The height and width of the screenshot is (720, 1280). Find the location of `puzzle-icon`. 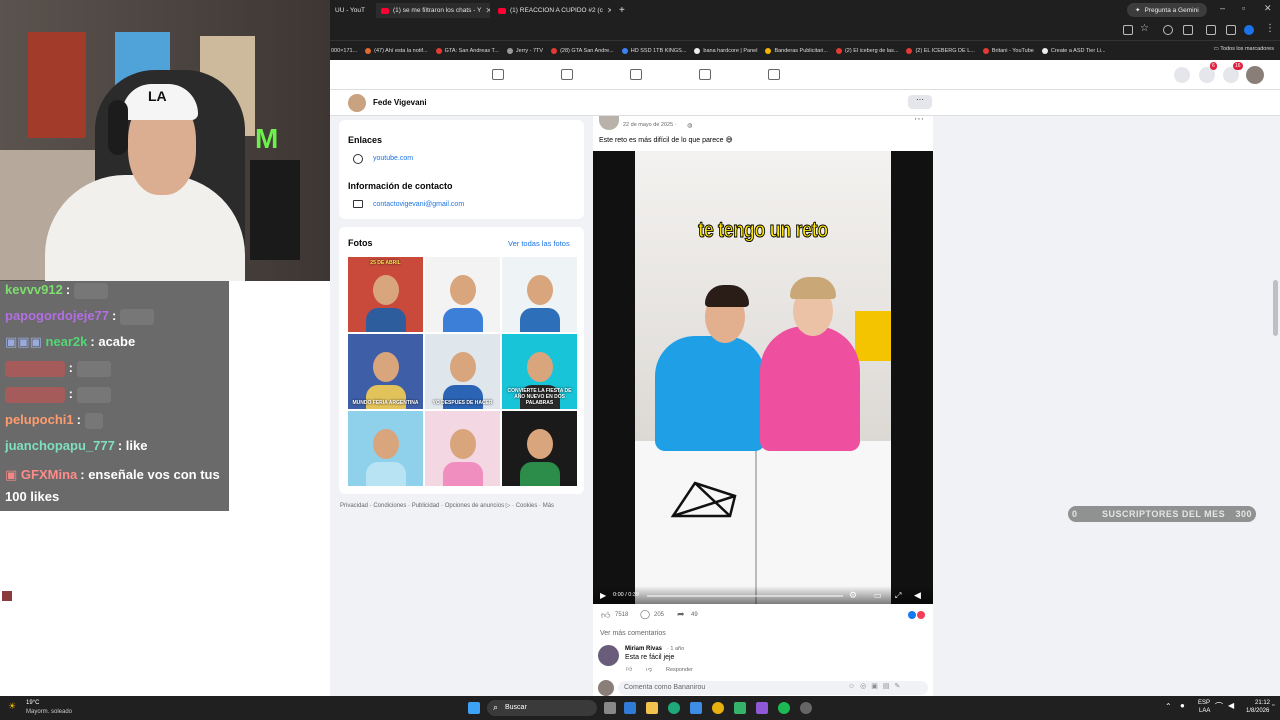

puzzle-icon is located at coordinates (1188, 30).